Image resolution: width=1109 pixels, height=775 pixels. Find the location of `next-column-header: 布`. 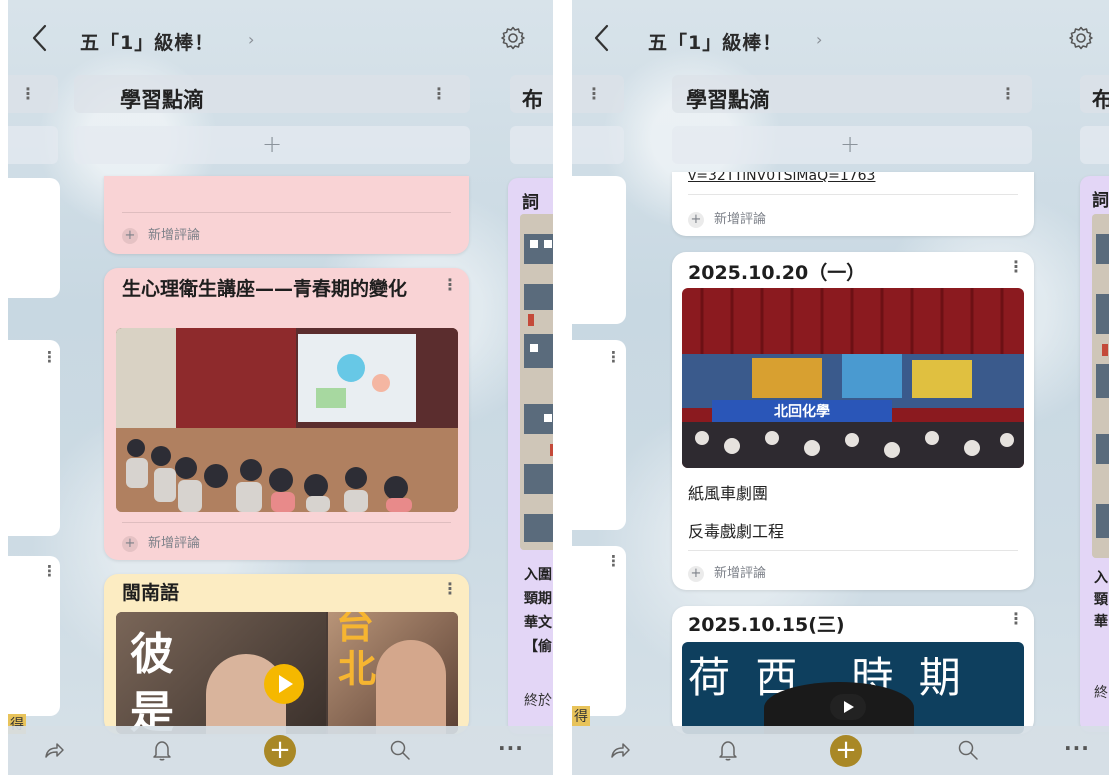

next-column-header: 布 is located at coordinates (531, 94).